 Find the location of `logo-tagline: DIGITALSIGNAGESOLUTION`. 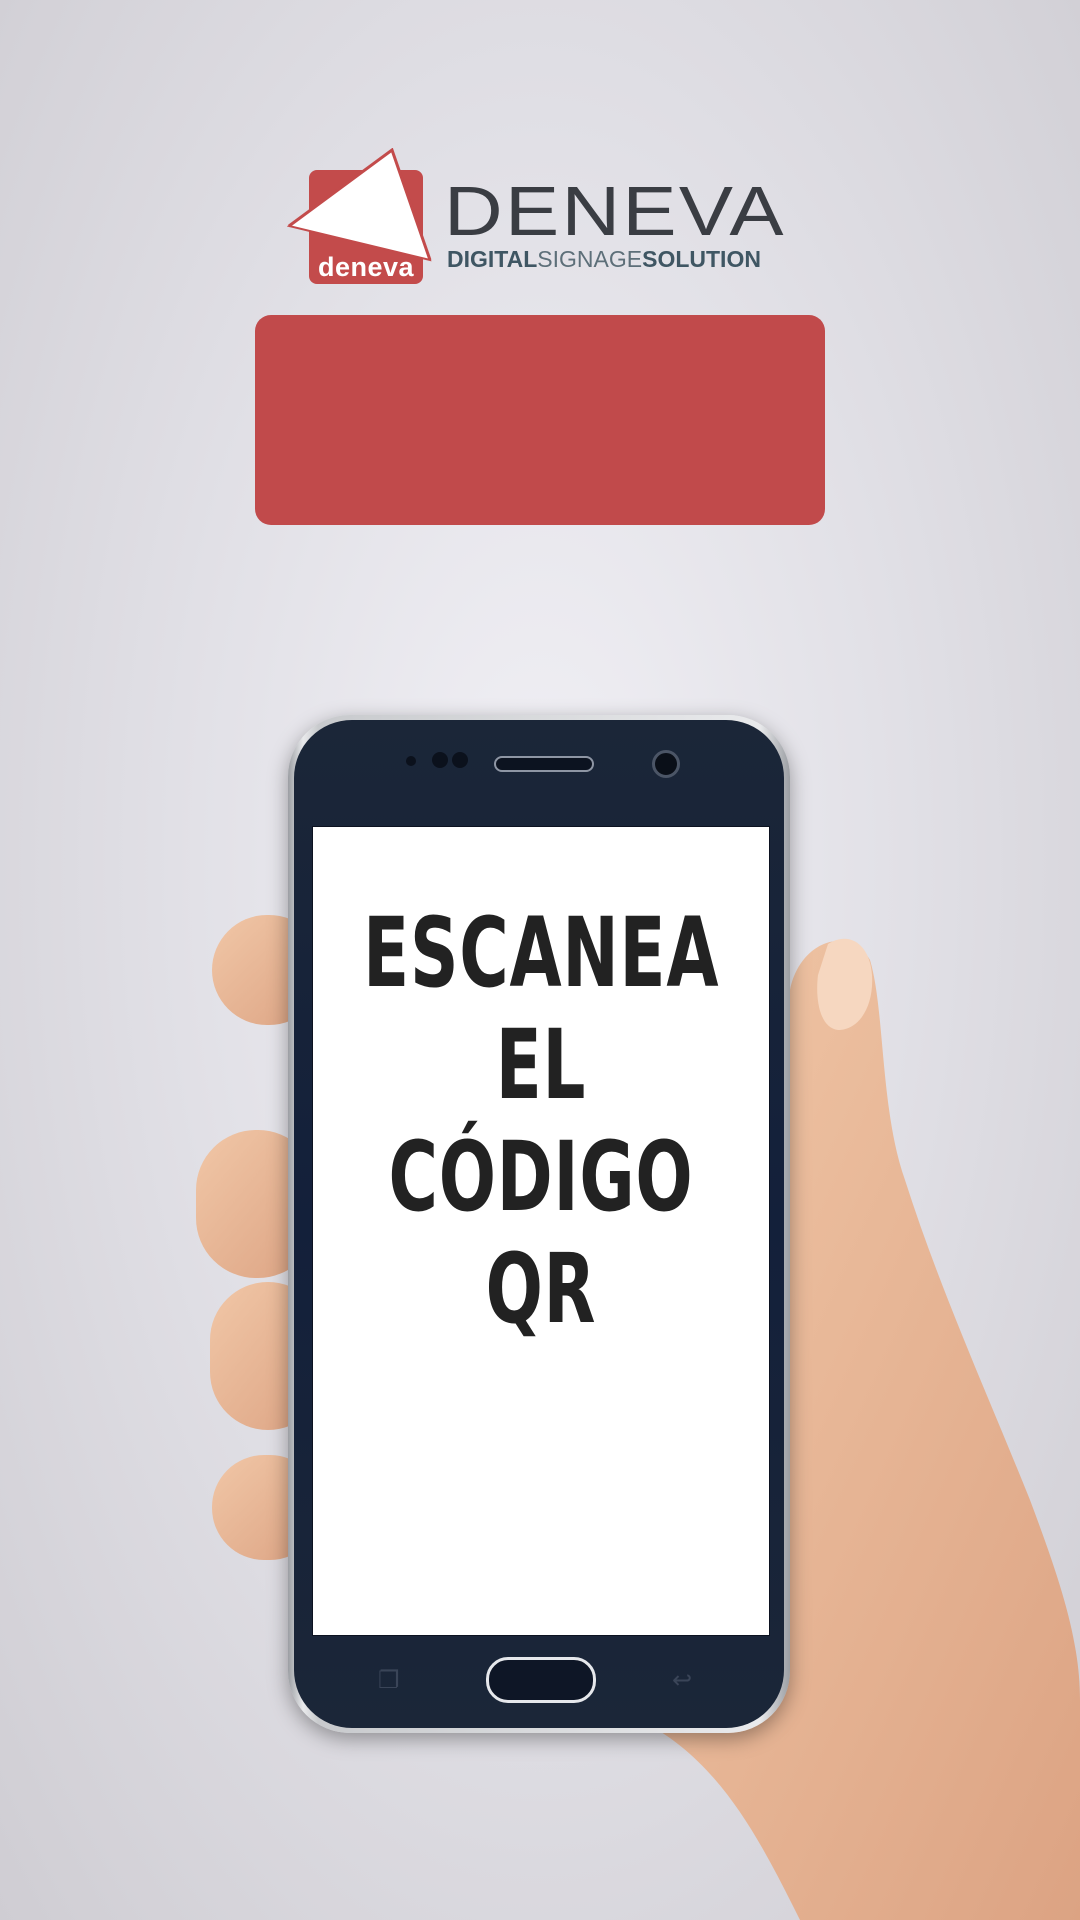

logo-tagline: DIGITALSIGNAGESOLUTION is located at coordinates (604, 259).